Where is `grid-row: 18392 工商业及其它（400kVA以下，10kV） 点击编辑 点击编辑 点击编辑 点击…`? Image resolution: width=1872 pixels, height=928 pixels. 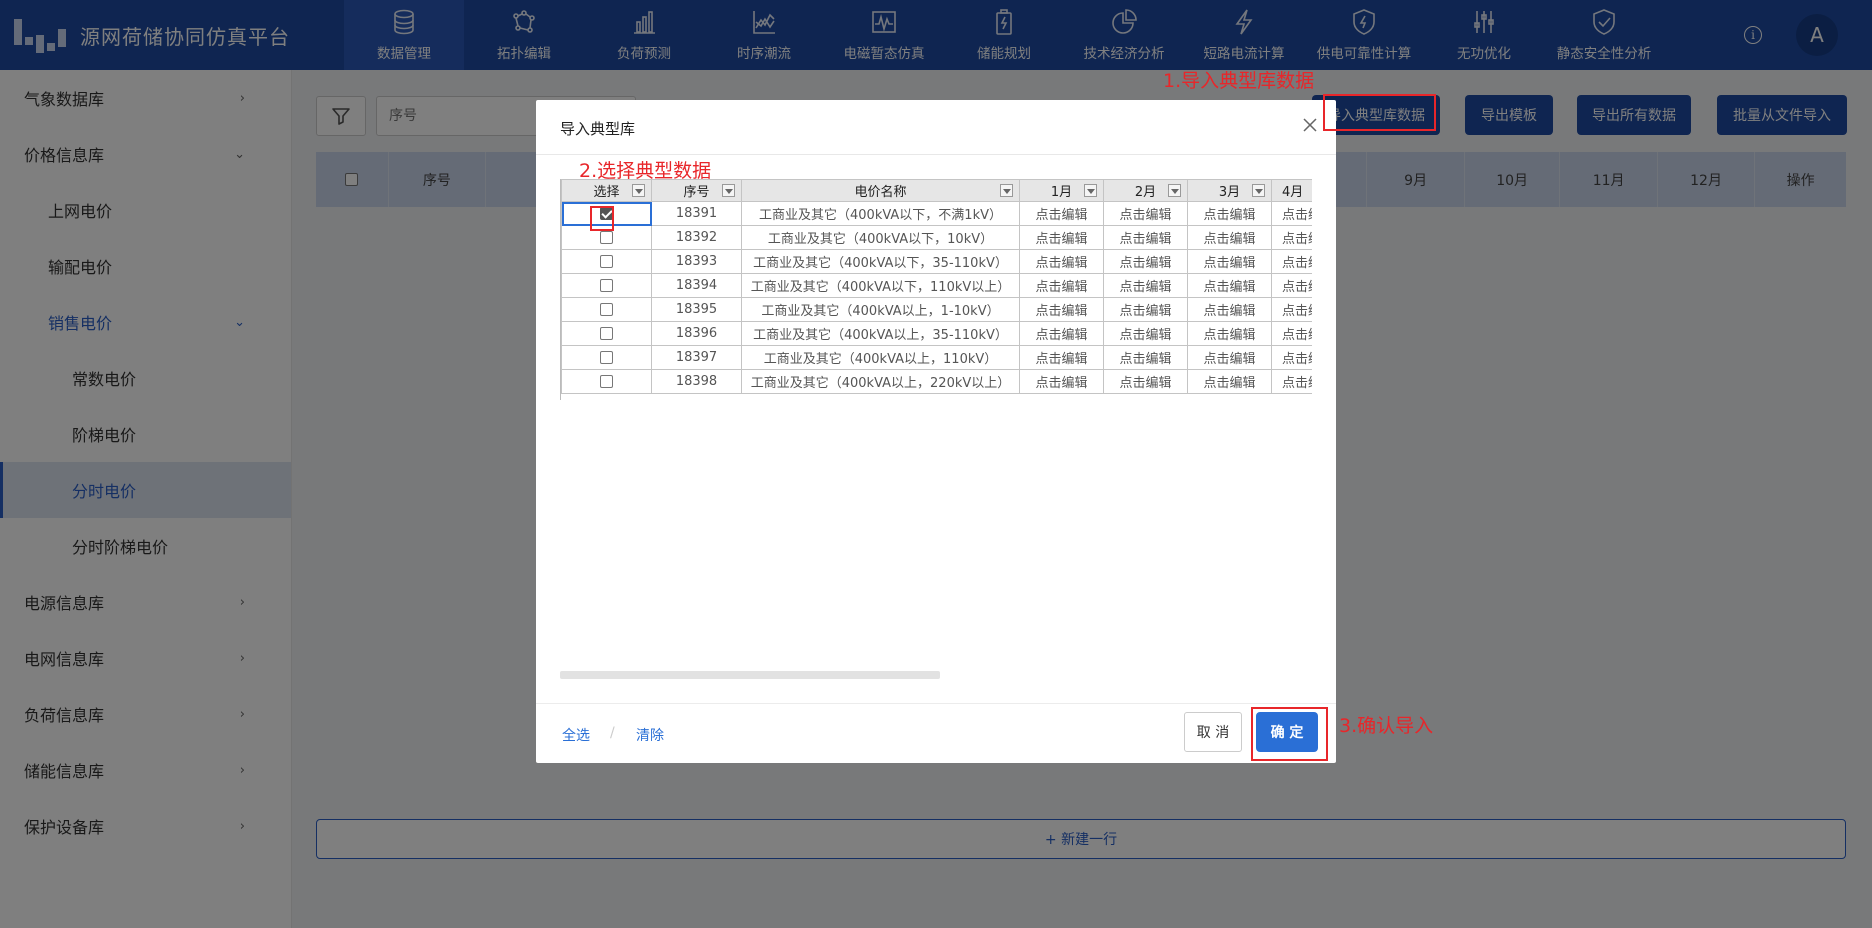
grid-row: 18392 工商业及其它（400kVA以下，10kV） 点击编辑 点击编辑 点击编辑 点击… is located at coordinates (936, 237).